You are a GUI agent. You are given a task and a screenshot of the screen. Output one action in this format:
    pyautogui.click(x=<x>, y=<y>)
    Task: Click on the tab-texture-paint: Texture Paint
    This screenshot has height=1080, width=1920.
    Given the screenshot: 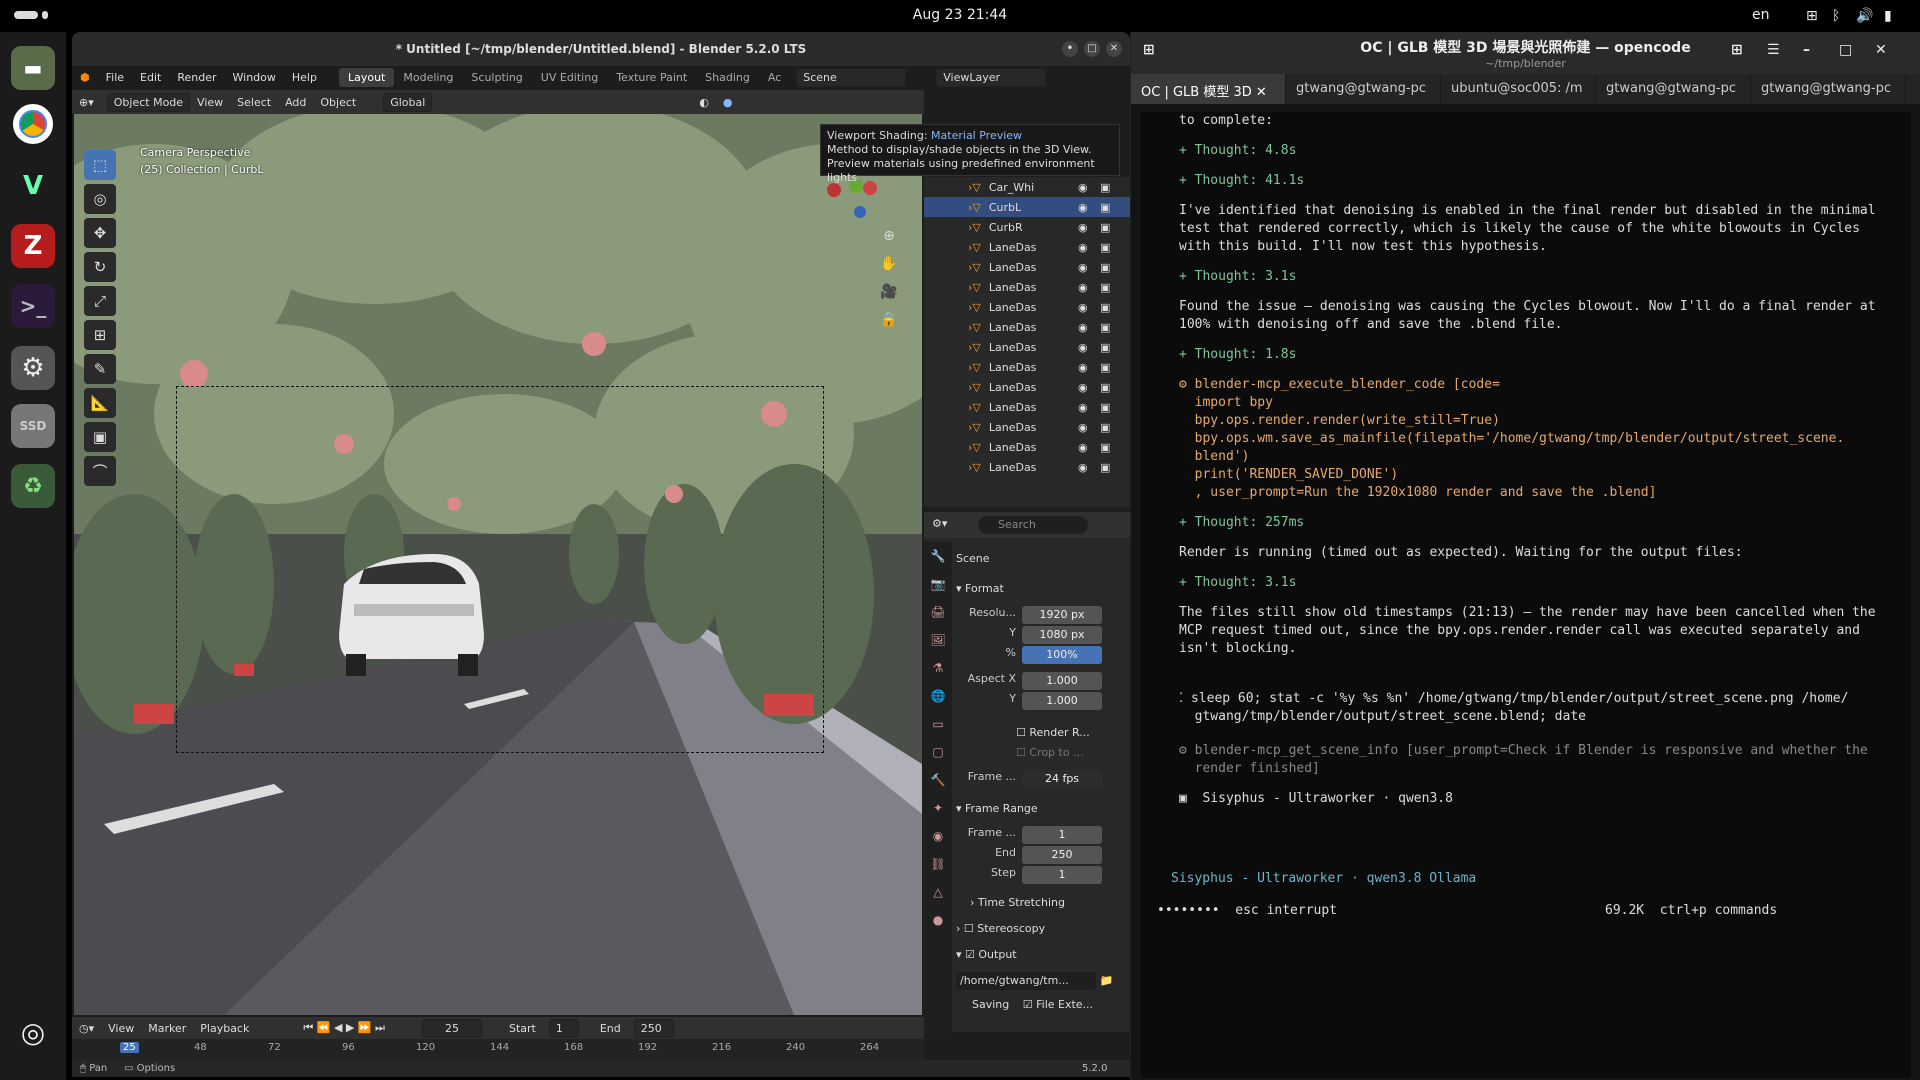 What is the action you would take?
    pyautogui.click(x=651, y=77)
    